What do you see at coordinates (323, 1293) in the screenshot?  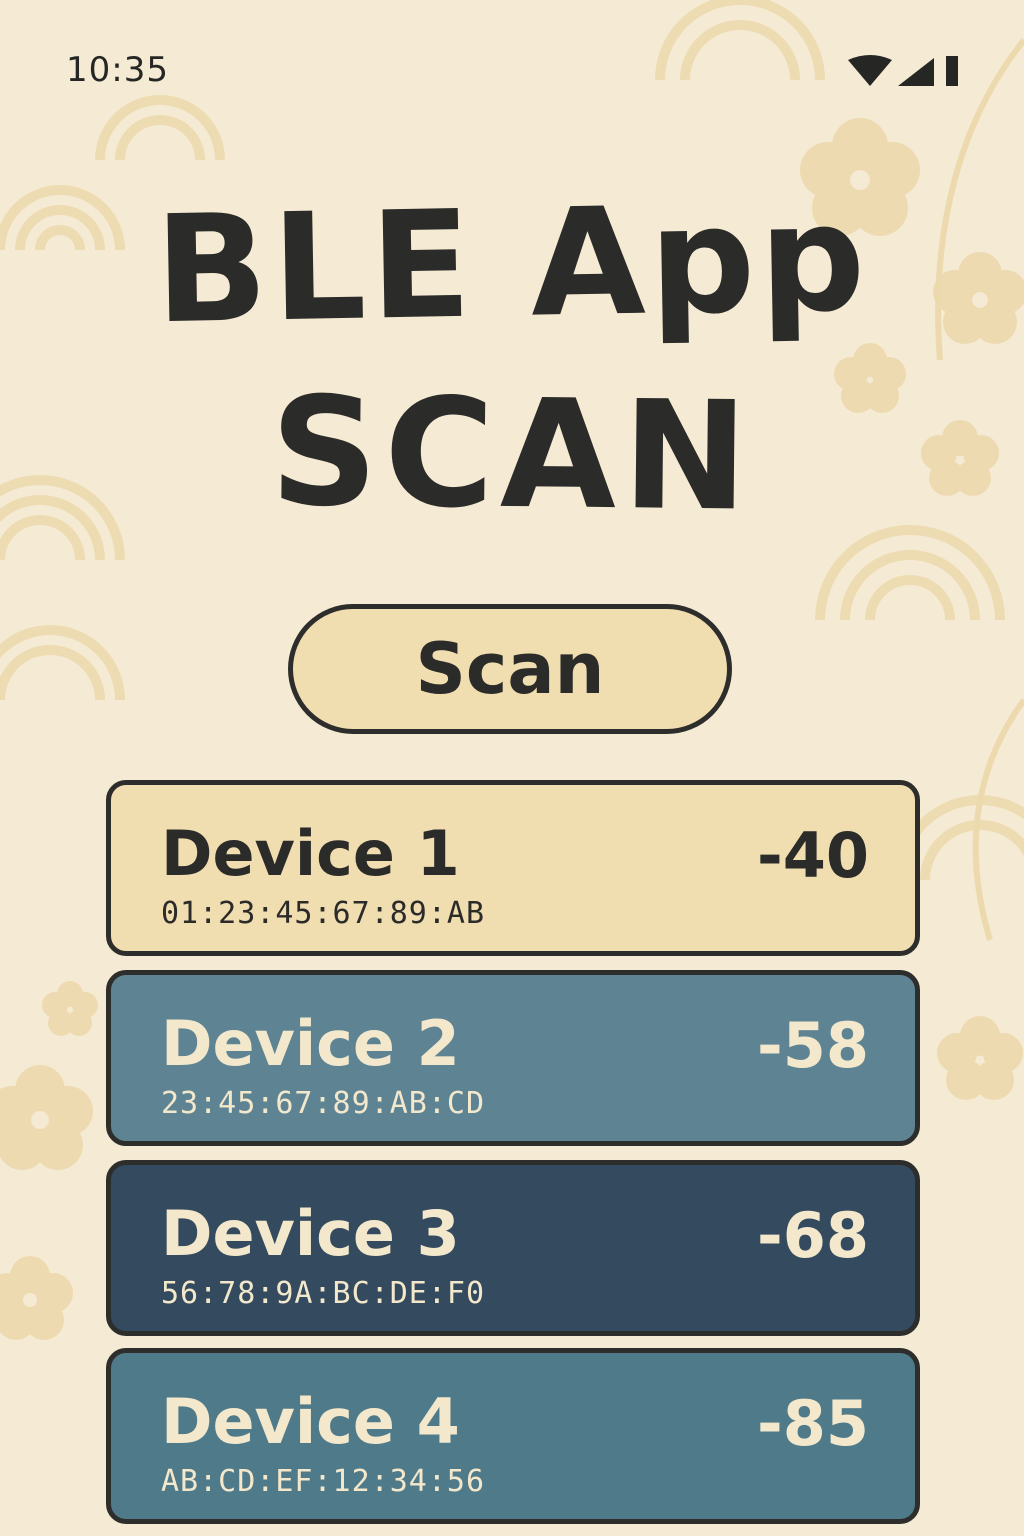 I see `device-mac-address: 56:78:9A:BC:DE:F0` at bounding box center [323, 1293].